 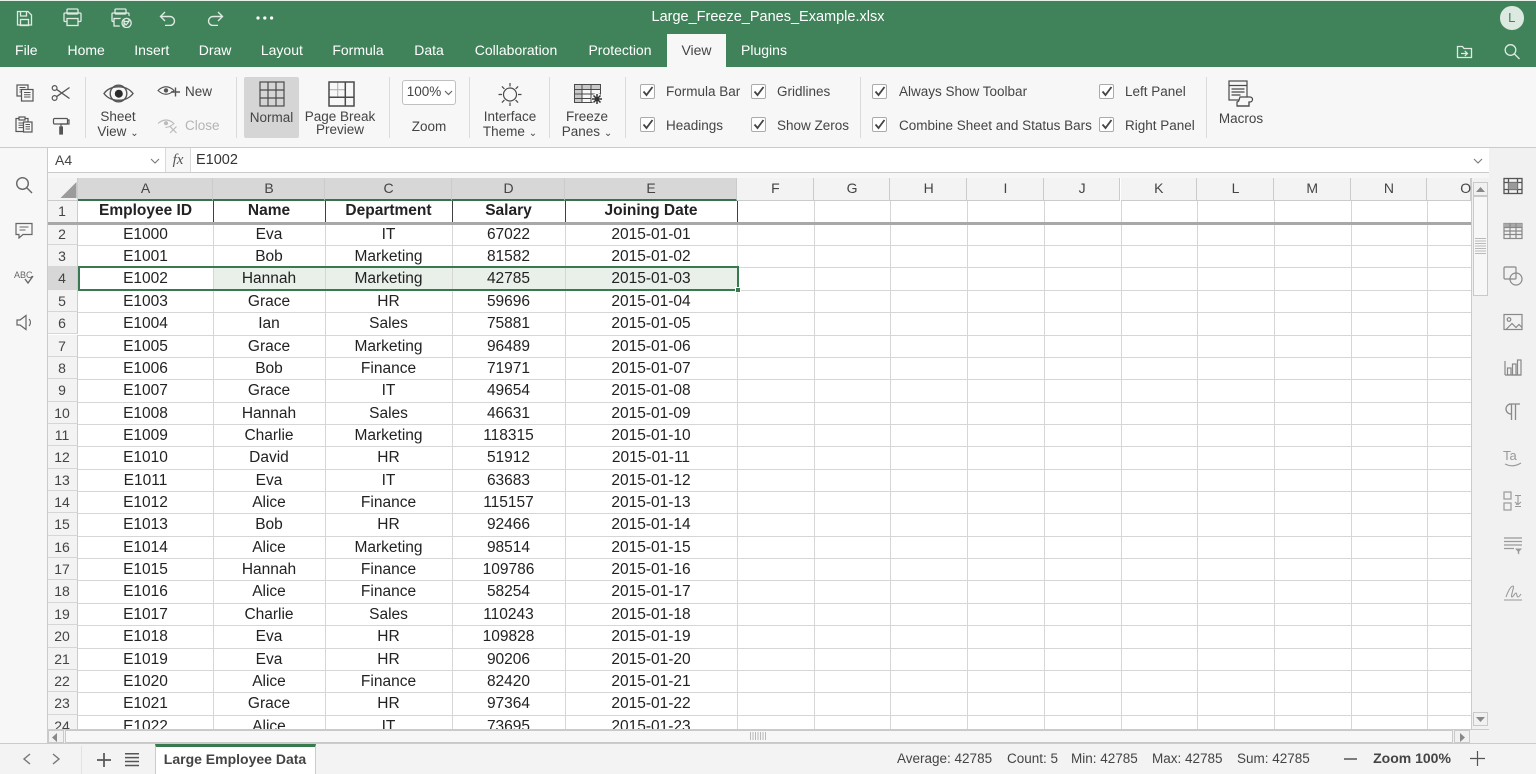 I want to click on svg-text: ABC, so click(x=23, y=275).